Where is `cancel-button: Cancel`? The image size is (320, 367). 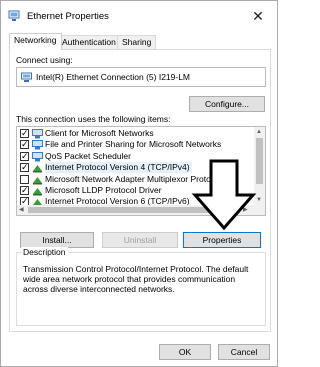 cancel-button: Cancel is located at coordinates (244, 352).